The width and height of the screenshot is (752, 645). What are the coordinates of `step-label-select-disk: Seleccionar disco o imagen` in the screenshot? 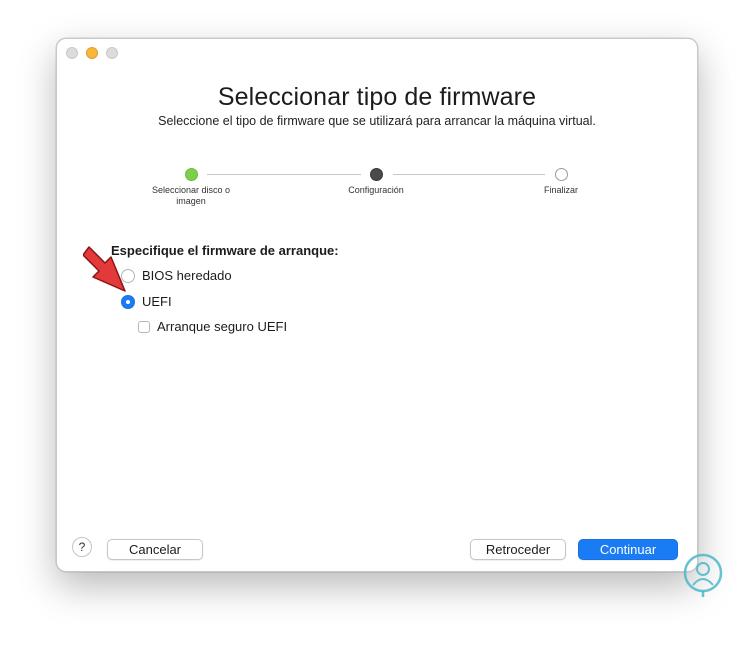 It's located at (191, 195).